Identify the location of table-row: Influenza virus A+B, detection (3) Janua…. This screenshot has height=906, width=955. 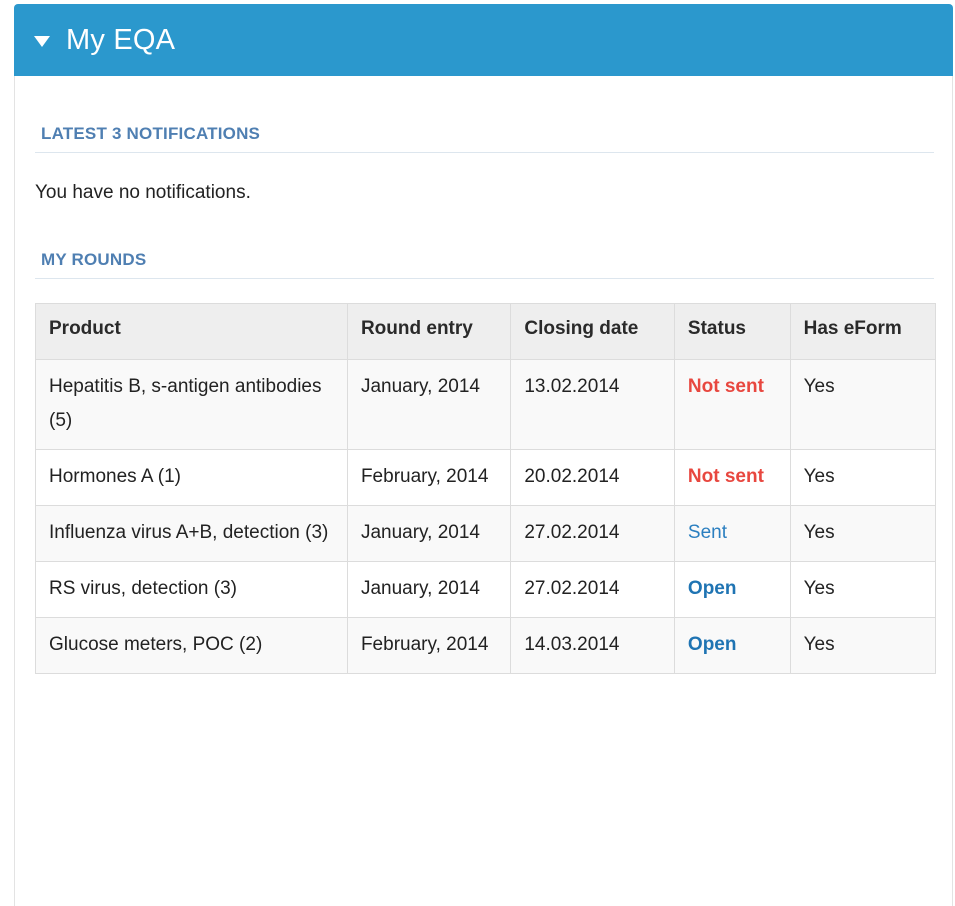
(486, 533).